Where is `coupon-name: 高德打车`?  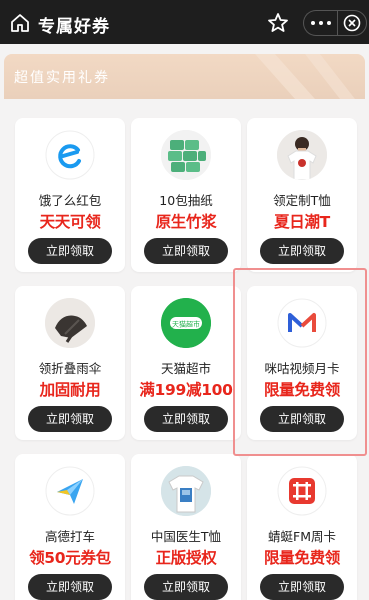
coupon-name: 高德打车 is located at coordinates (69, 536).